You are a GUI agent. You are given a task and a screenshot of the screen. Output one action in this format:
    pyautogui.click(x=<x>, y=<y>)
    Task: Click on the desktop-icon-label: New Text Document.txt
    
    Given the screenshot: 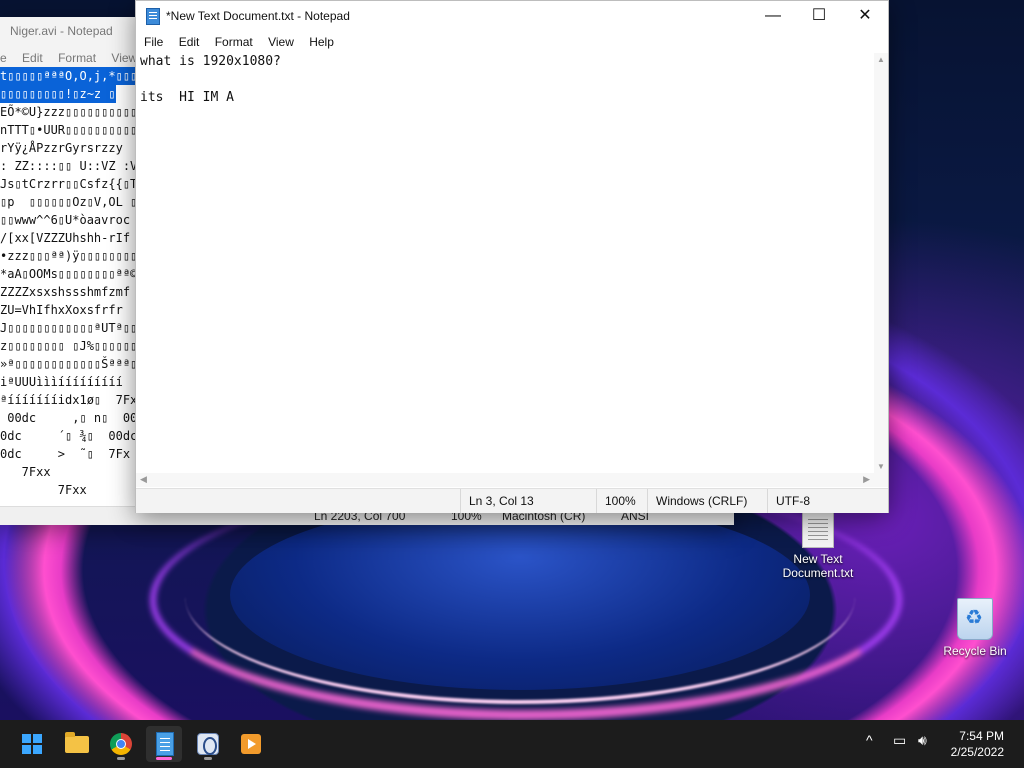 What is the action you would take?
    pyautogui.click(x=818, y=566)
    